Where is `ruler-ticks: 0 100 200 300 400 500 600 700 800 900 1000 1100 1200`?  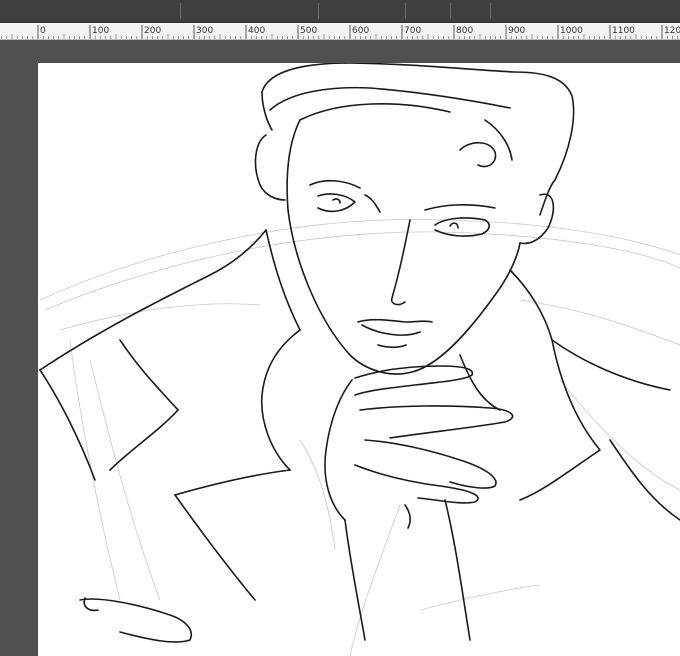 ruler-ticks: 0 100 200 300 400 500 600 700 800 900 1000 1100 1200 is located at coordinates (340, 32).